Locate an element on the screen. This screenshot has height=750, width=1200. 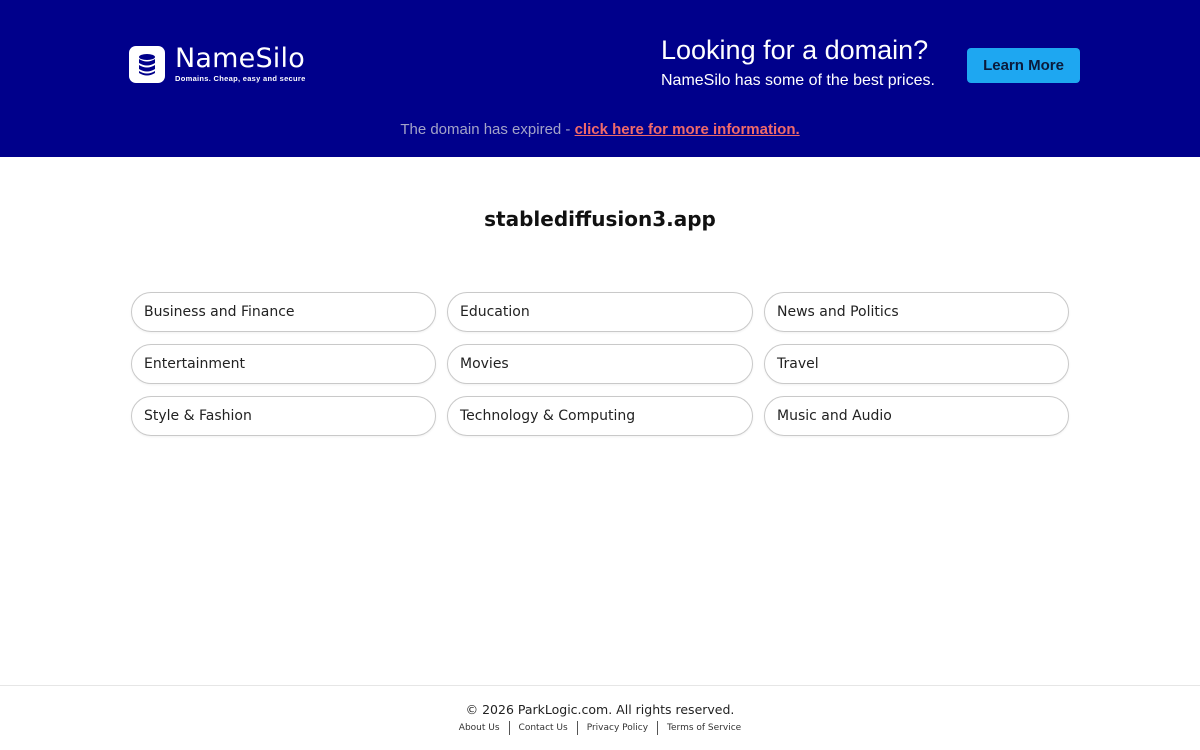
category-movies: Movies is located at coordinates (600, 364).